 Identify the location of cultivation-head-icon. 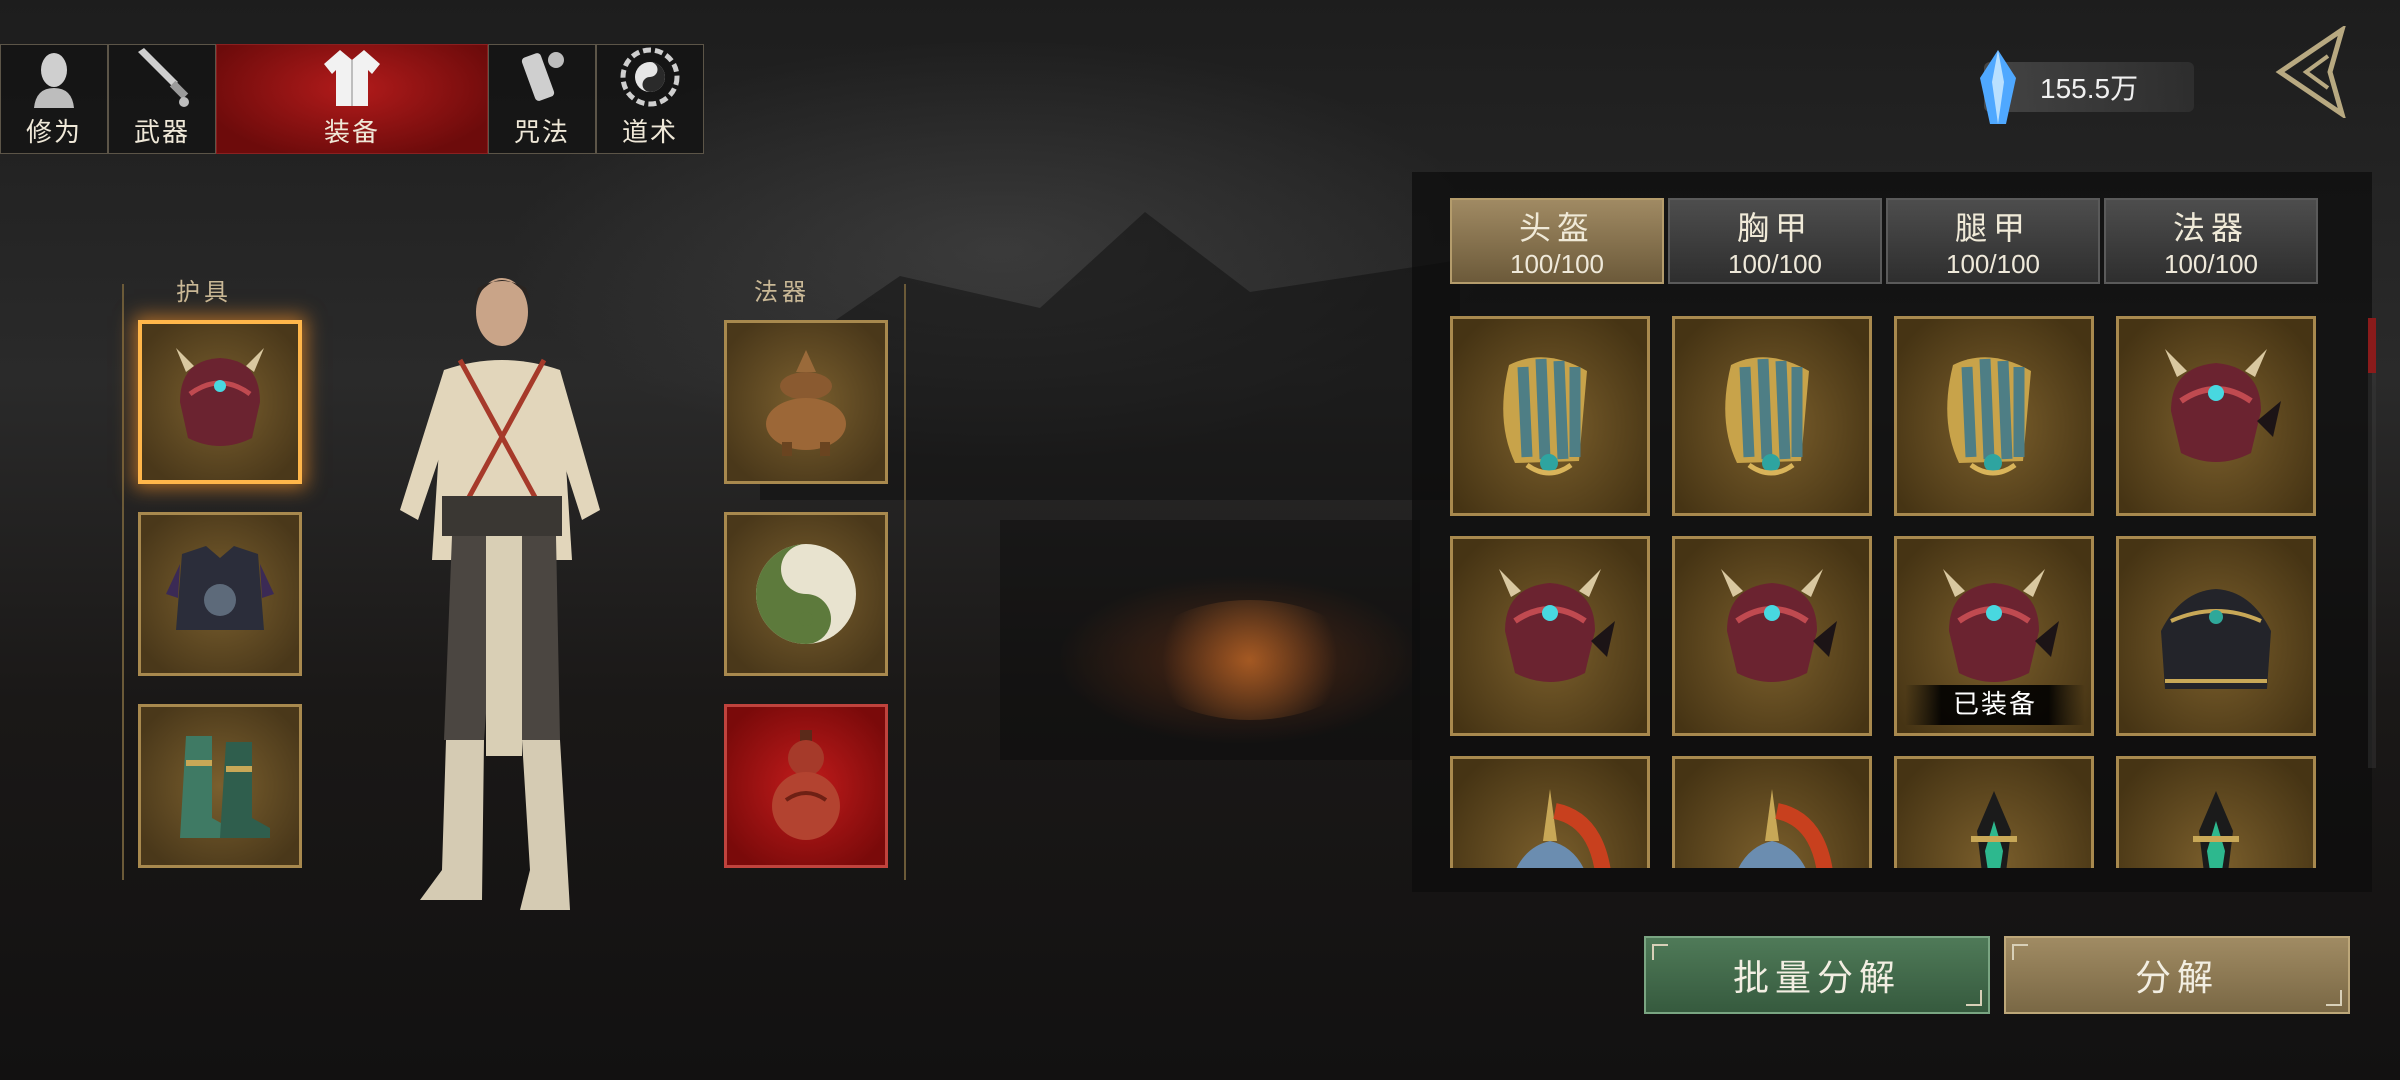
(54, 80).